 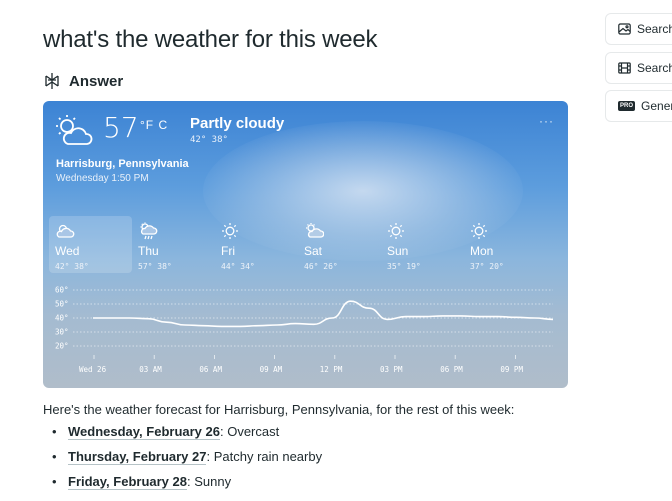 I want to click on forecast-condition: : Sunny, so click(x=209, y=481).